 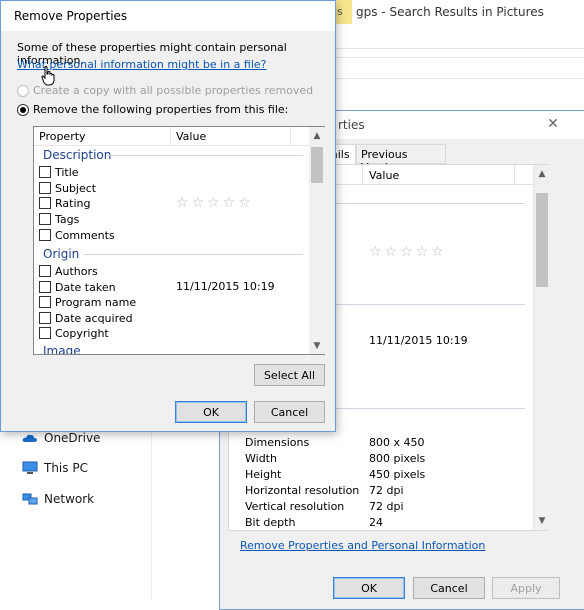 I want to click on computer-icon, so click(x=30, y=467).